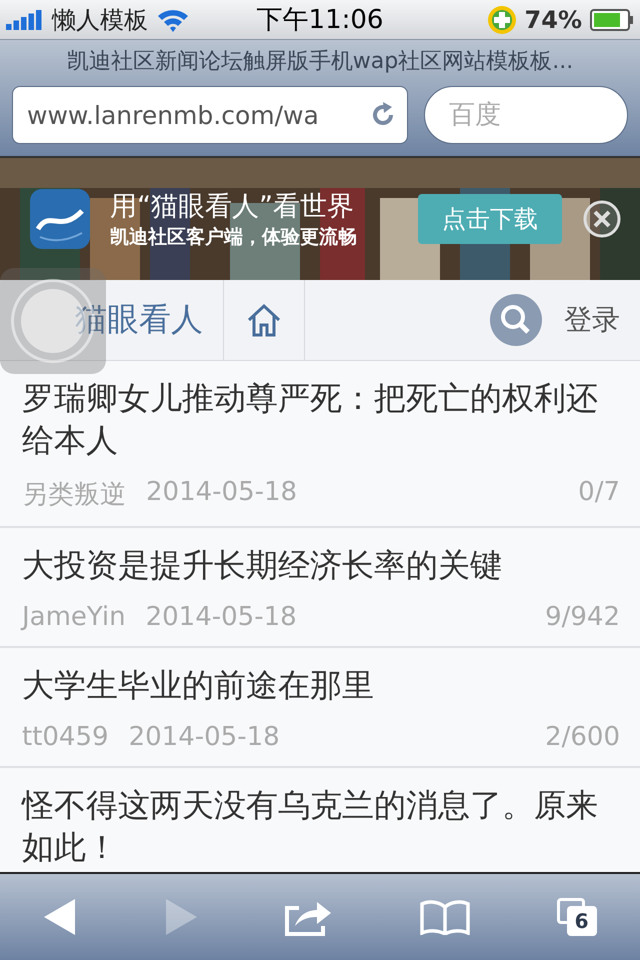  What do you see at coordinates (234, 237) in the screenshot?
I see `banner-subtitle: 凯迪社区客户端，体验更流畅` at bounding box center [234, 237].